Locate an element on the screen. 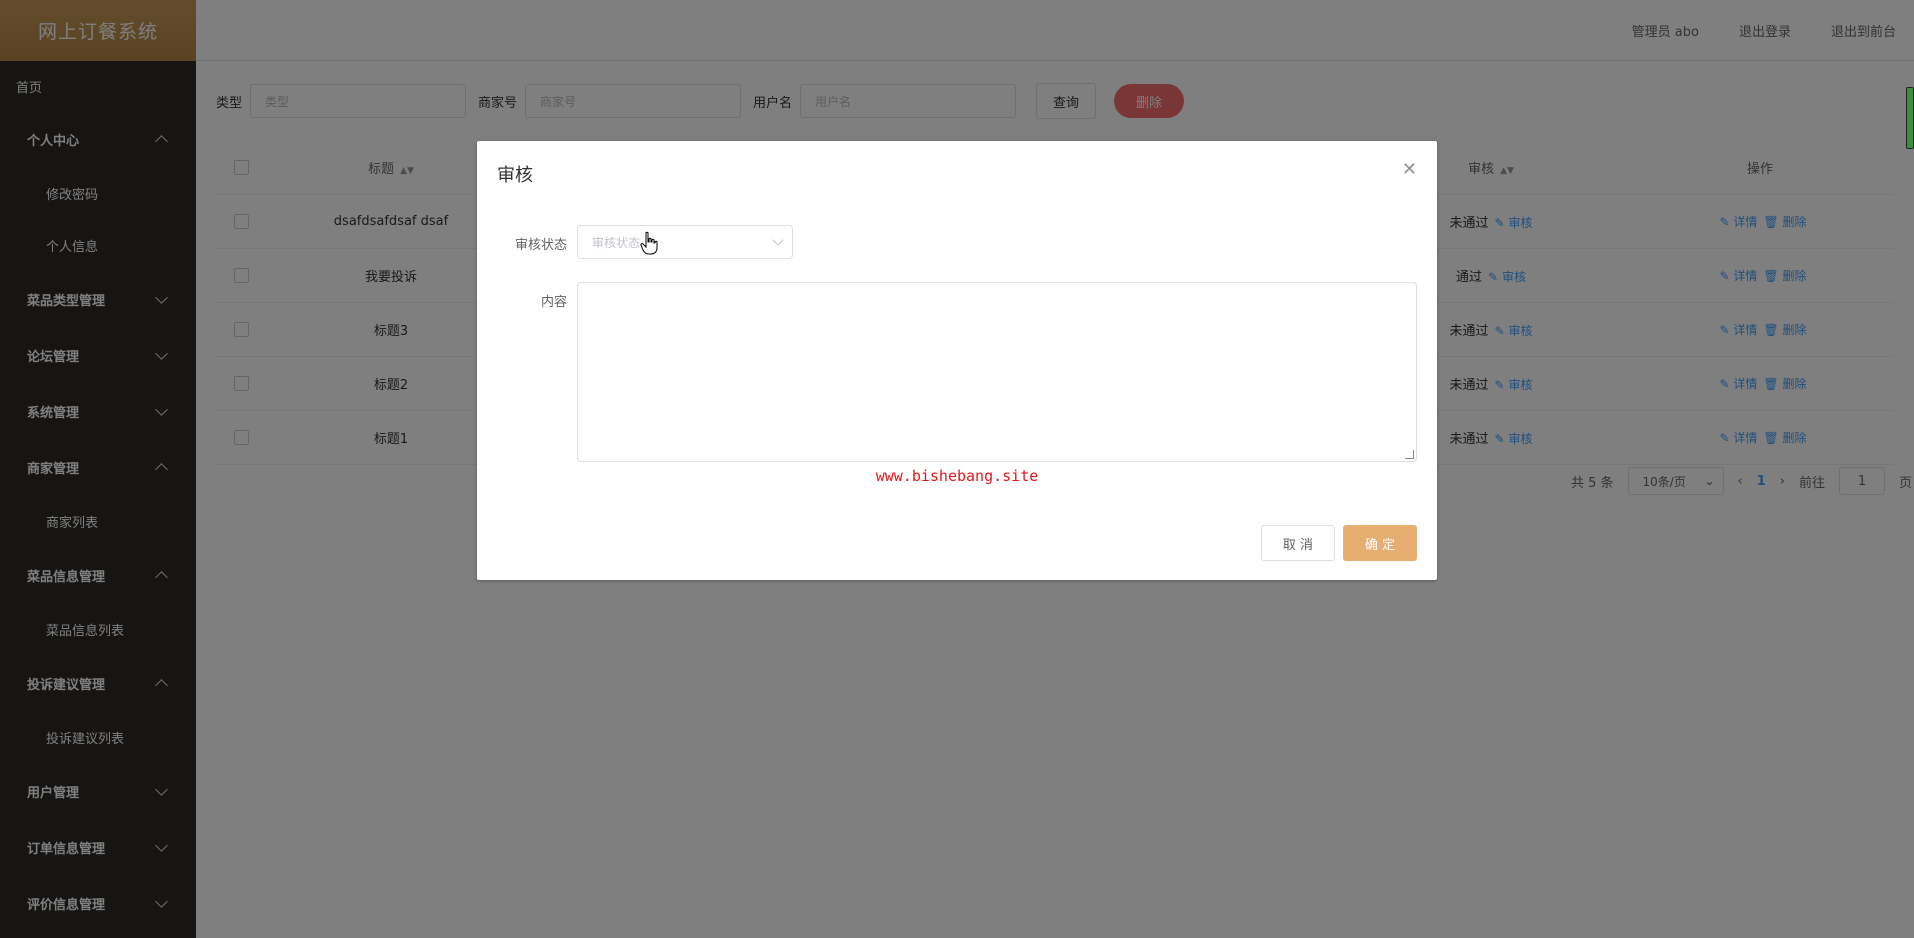 This screenshot has height=938, width=1914. content-textarea is located at coordinates (997, 372).